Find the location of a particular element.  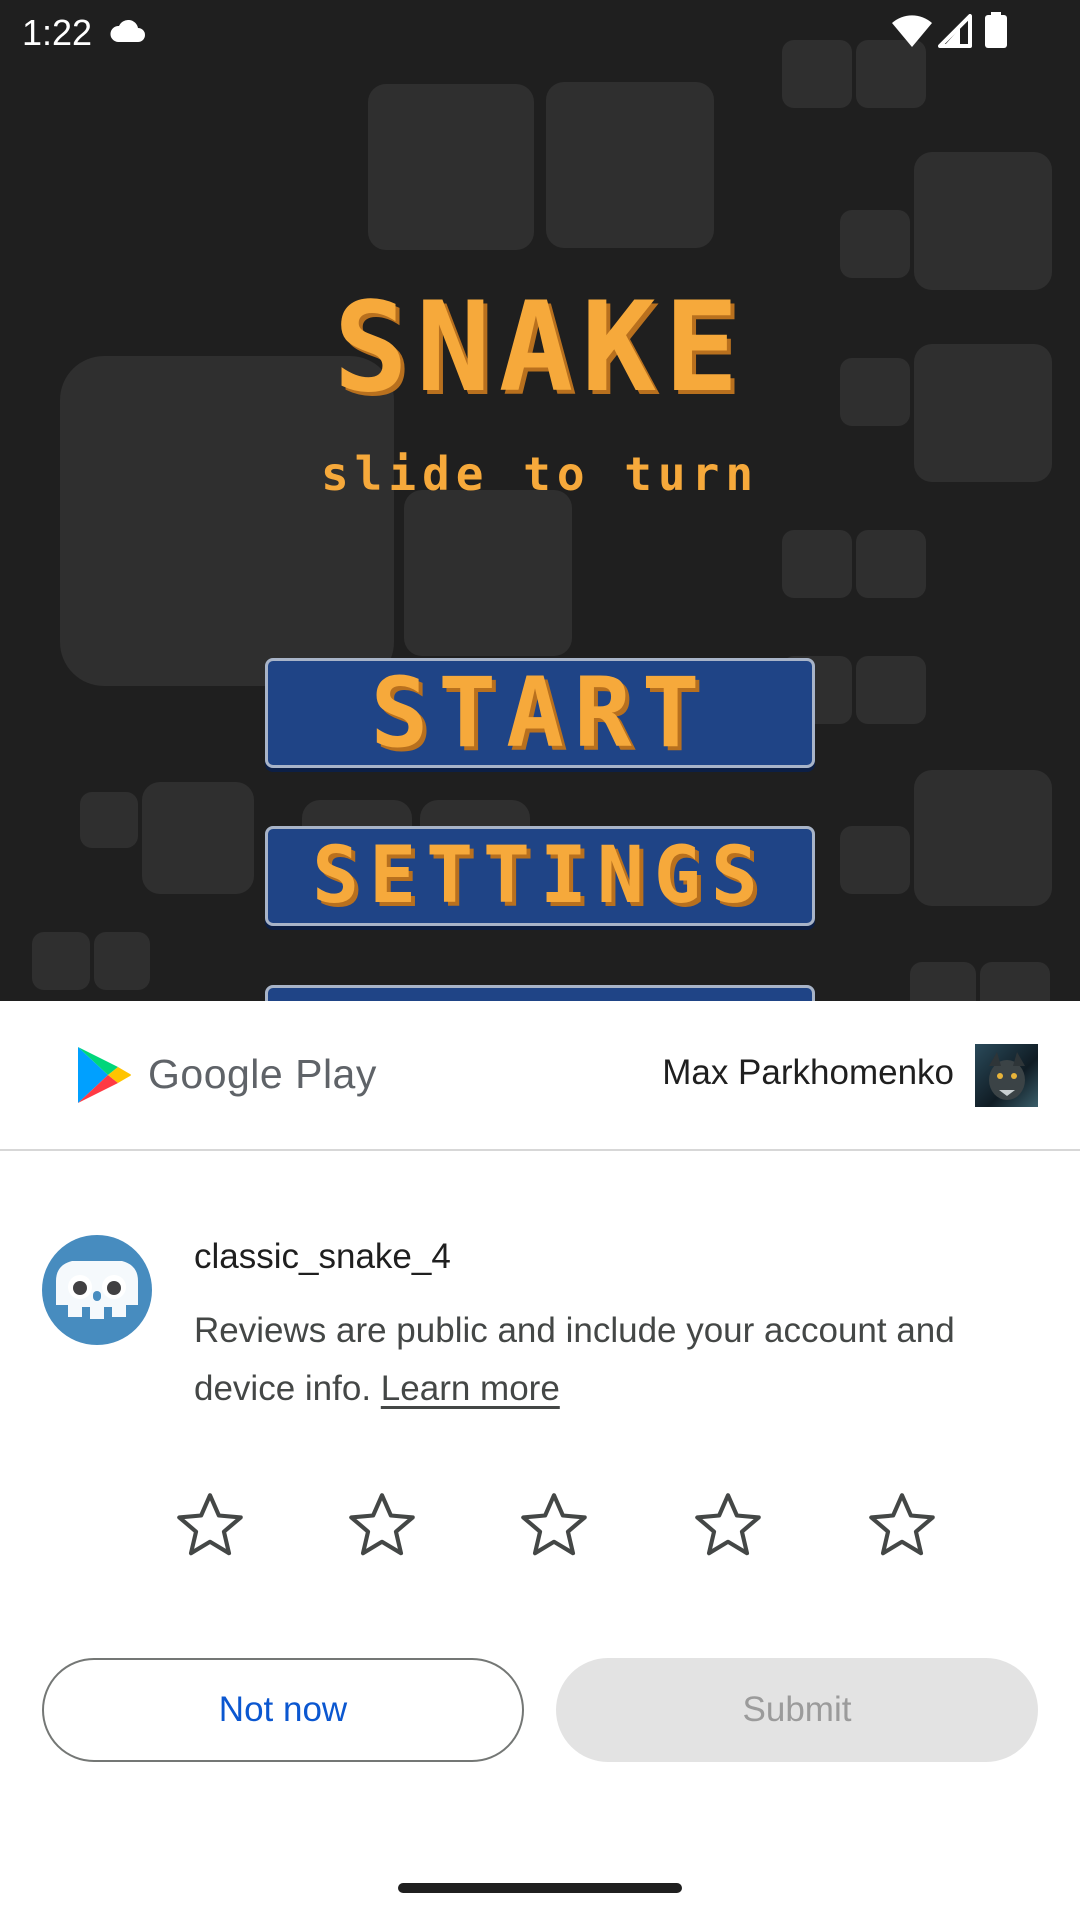

star-rating is located at coordinates (540, 1527).